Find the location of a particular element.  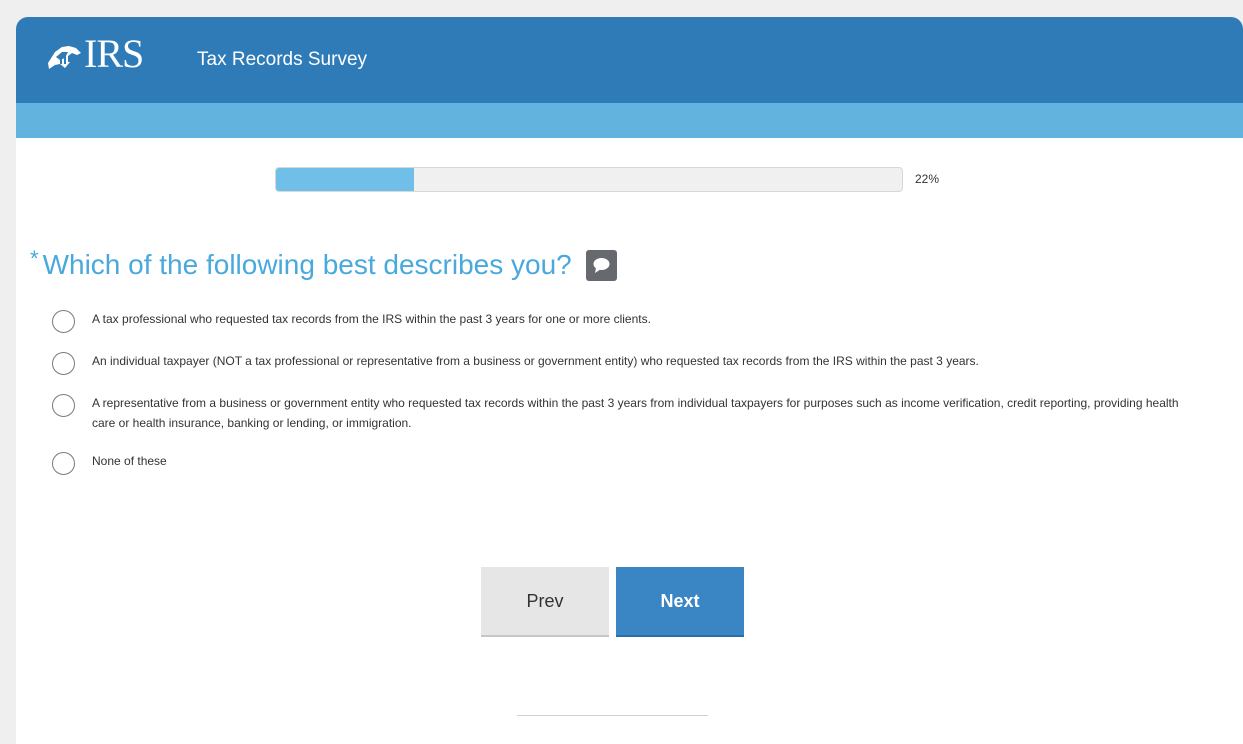

irs-logo: IRS is located at coordinates (94, 53).